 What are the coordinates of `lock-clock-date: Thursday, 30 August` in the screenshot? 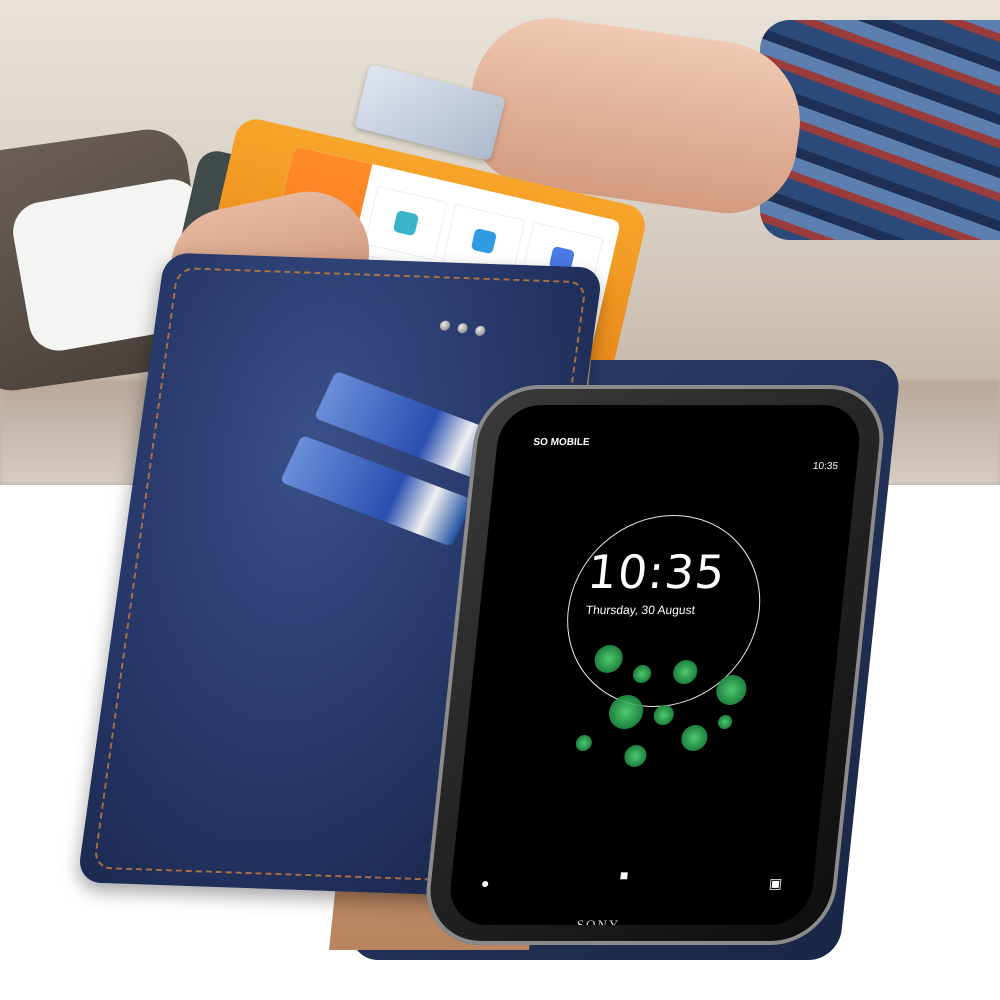 It's located at (640, 610).